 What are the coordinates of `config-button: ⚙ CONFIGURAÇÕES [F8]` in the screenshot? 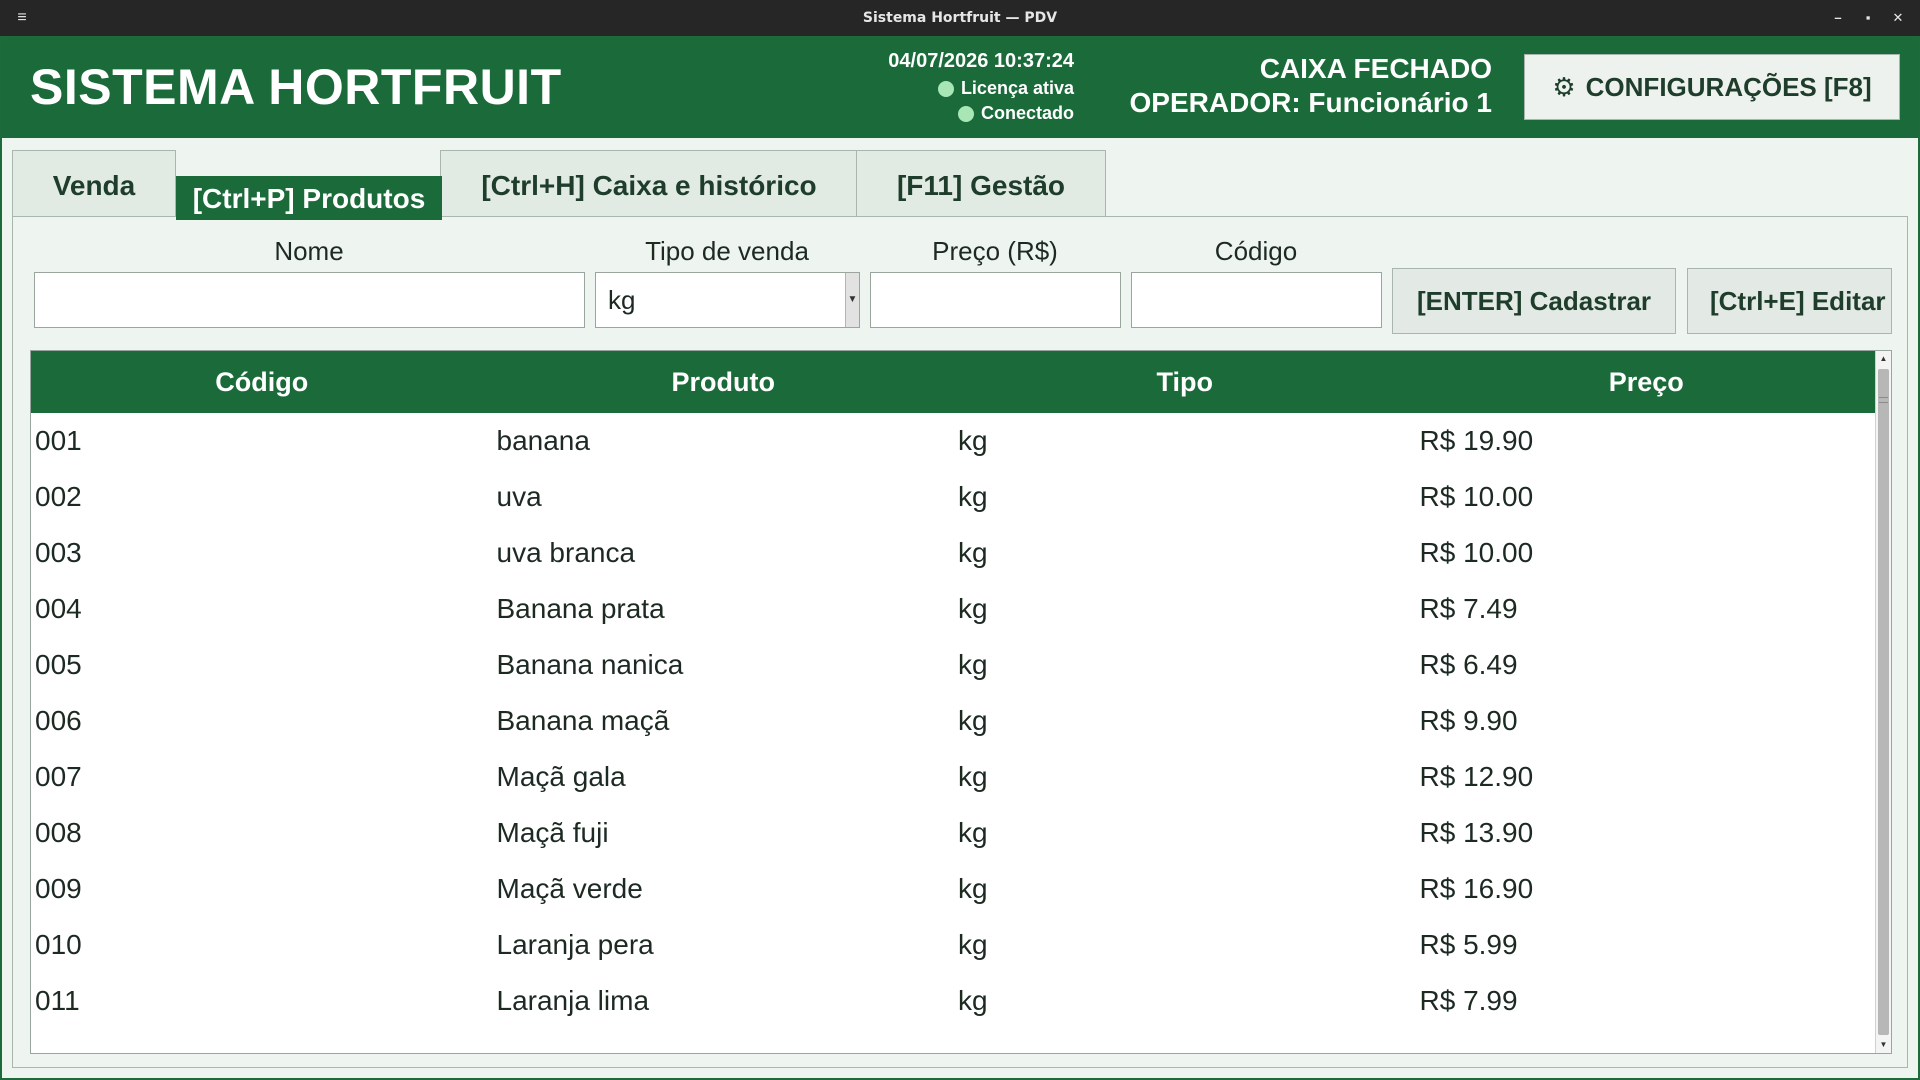 It's located at (1712, 87).